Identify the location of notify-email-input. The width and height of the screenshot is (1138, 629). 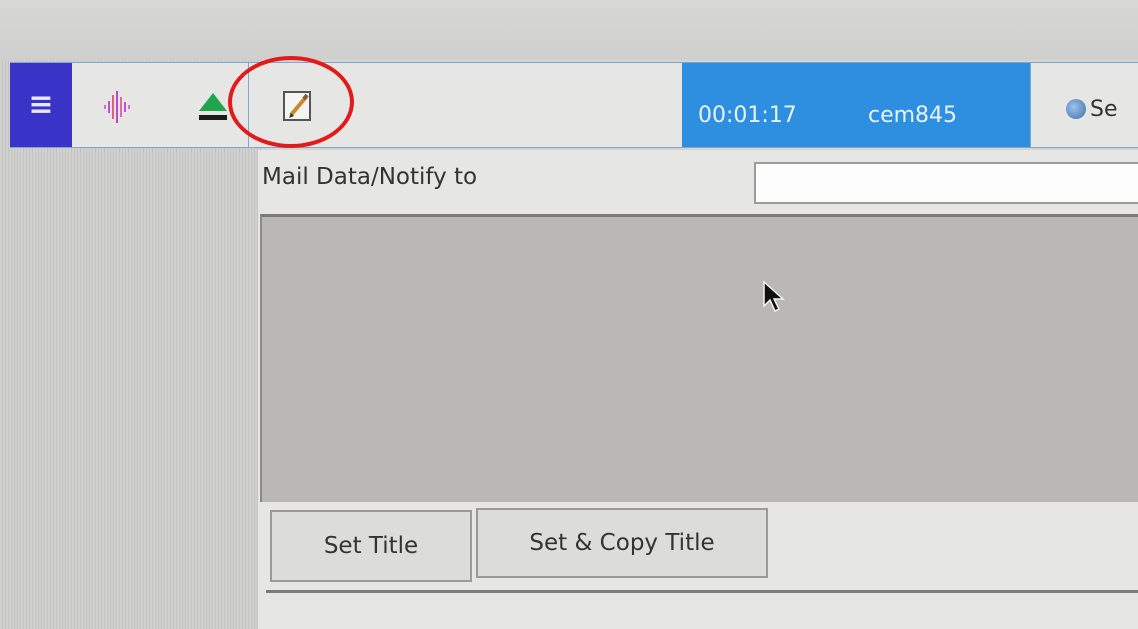
(946, 183).